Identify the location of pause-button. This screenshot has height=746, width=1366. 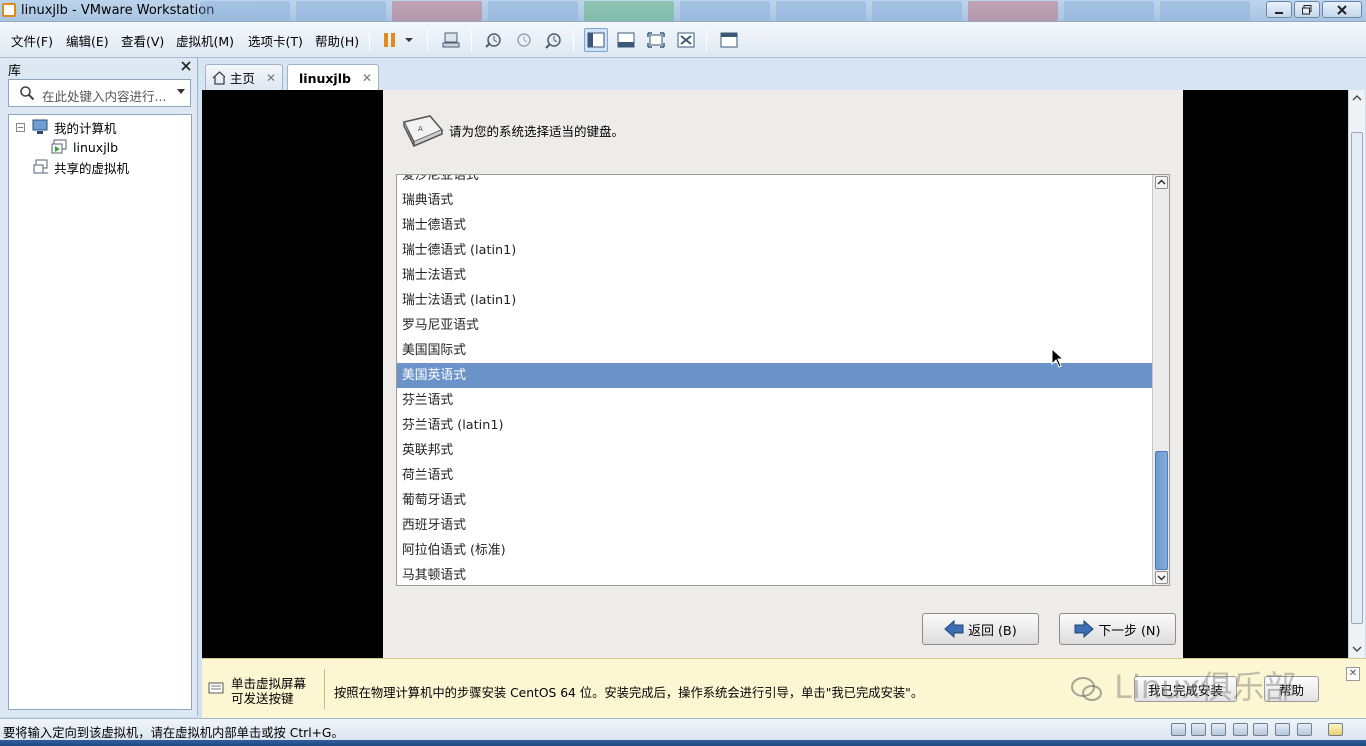
(390, 40).